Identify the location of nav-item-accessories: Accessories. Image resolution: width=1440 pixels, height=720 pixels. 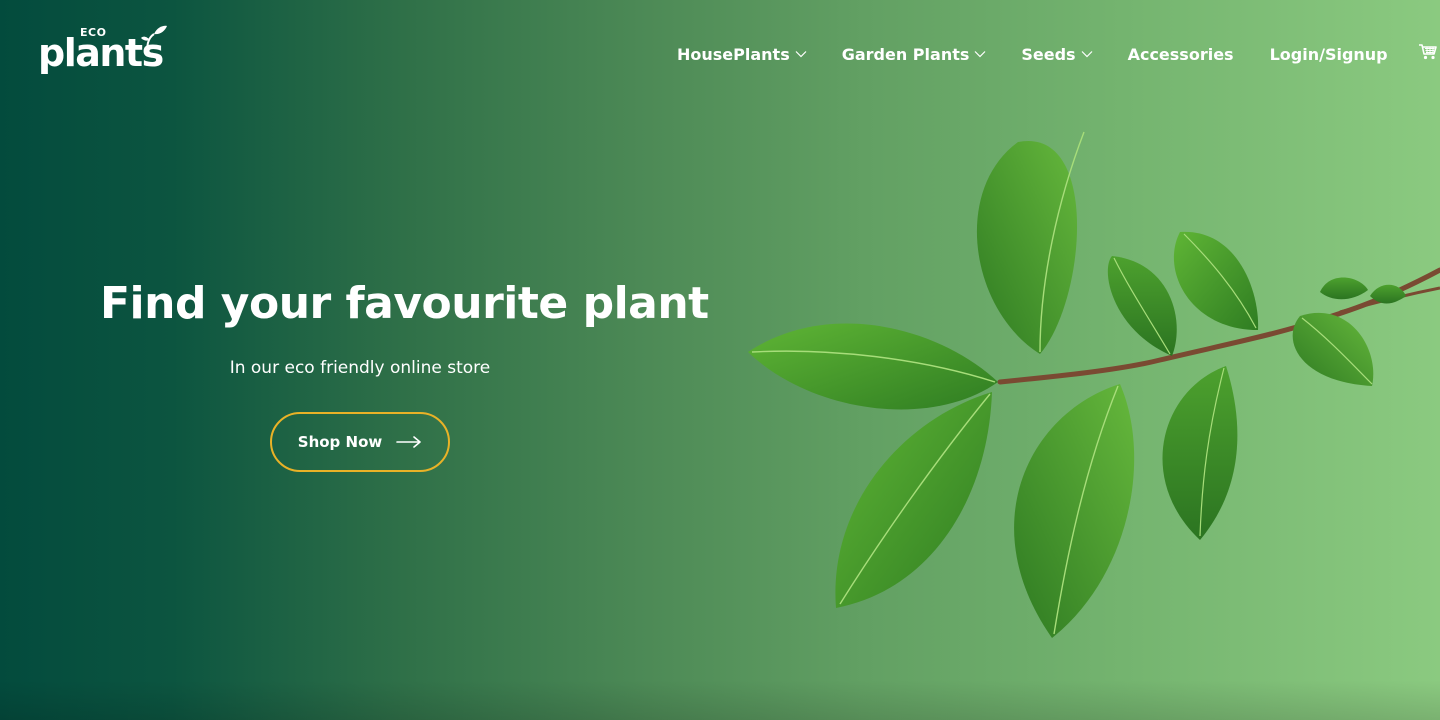
(1181, 54).